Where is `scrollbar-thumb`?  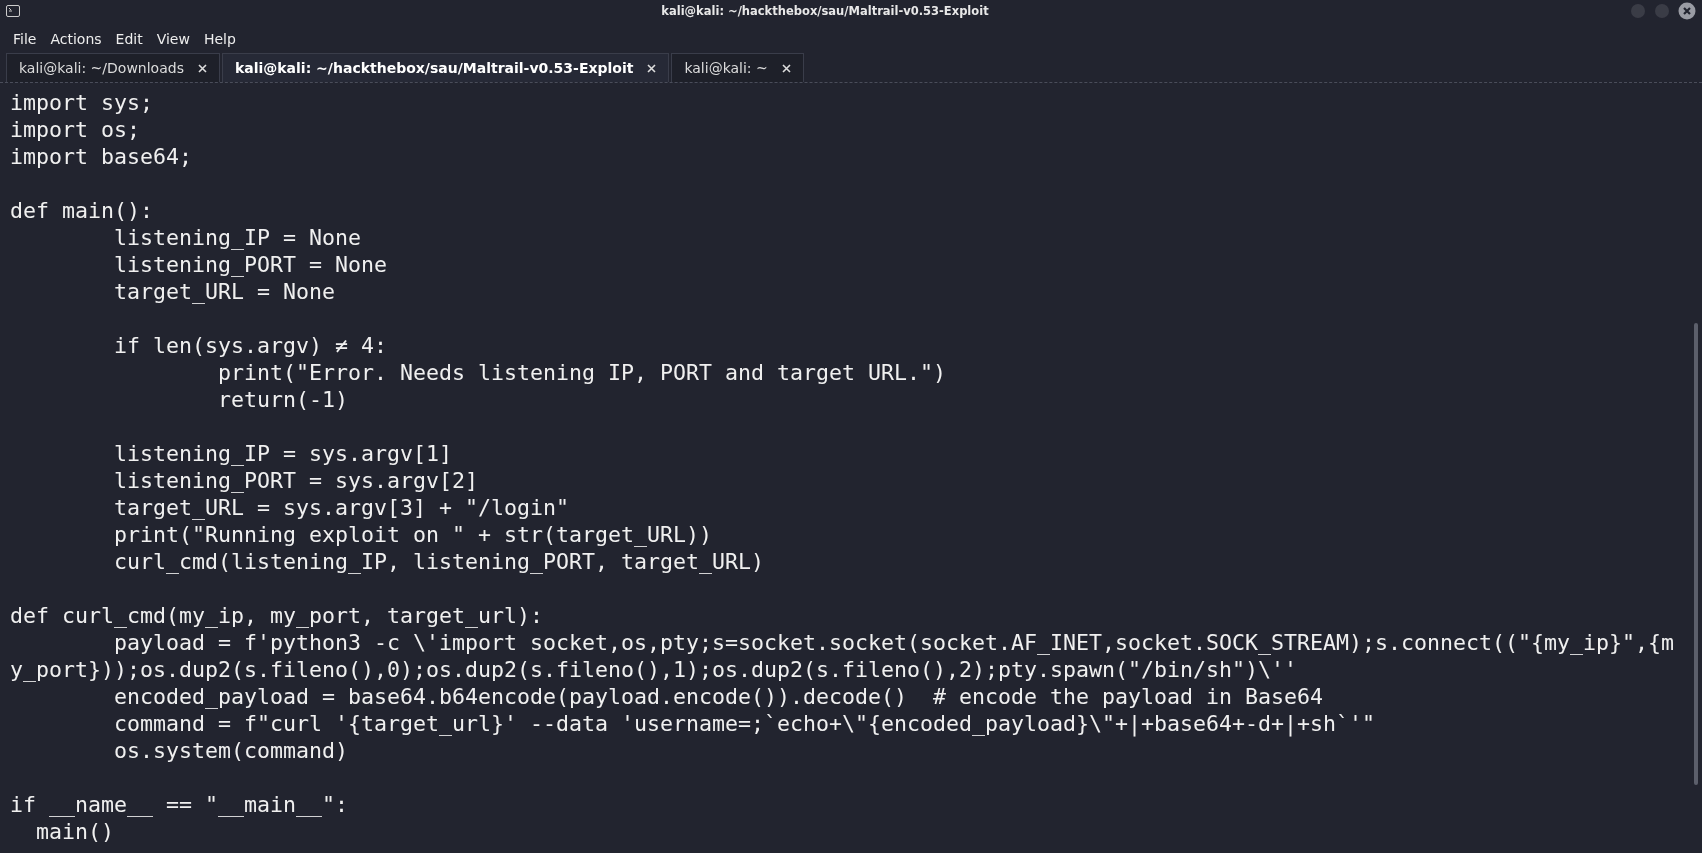
scrollbar-thumb is located at coordinates (1696, 554).